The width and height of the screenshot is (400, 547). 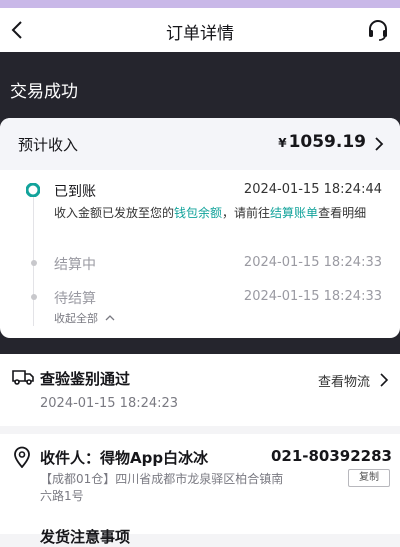 What do you see at coordinates (75, 192) in the screenshot?
I see `timeline-step-title: 已到账` at bounding box center [75, 192].